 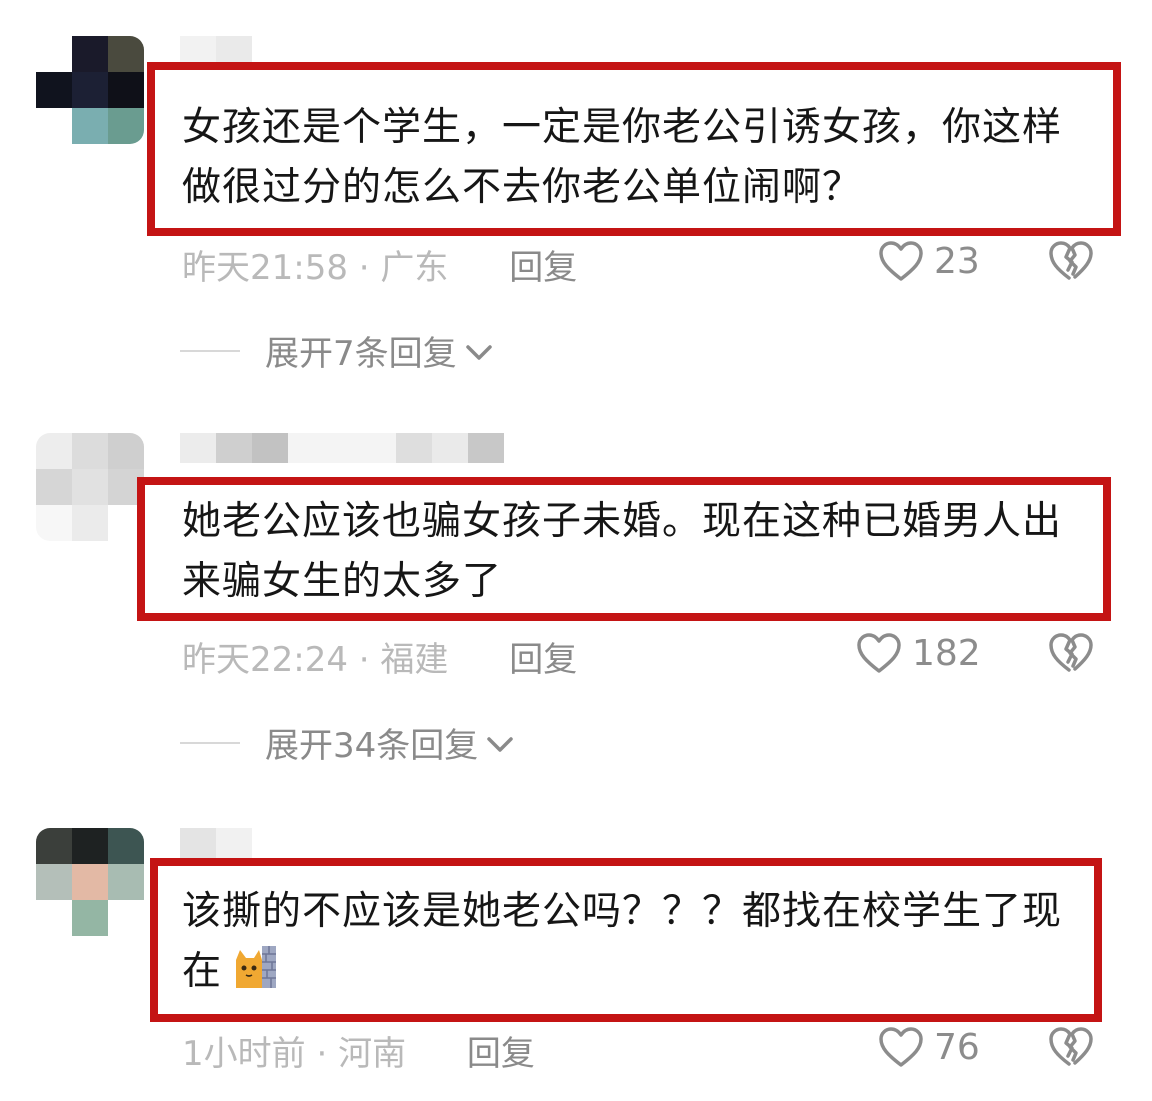 What do you see at coordinates (265, 660) in the screenshot?
I see `comment-time: 昨天22:24` at bounding box center [265, 660].